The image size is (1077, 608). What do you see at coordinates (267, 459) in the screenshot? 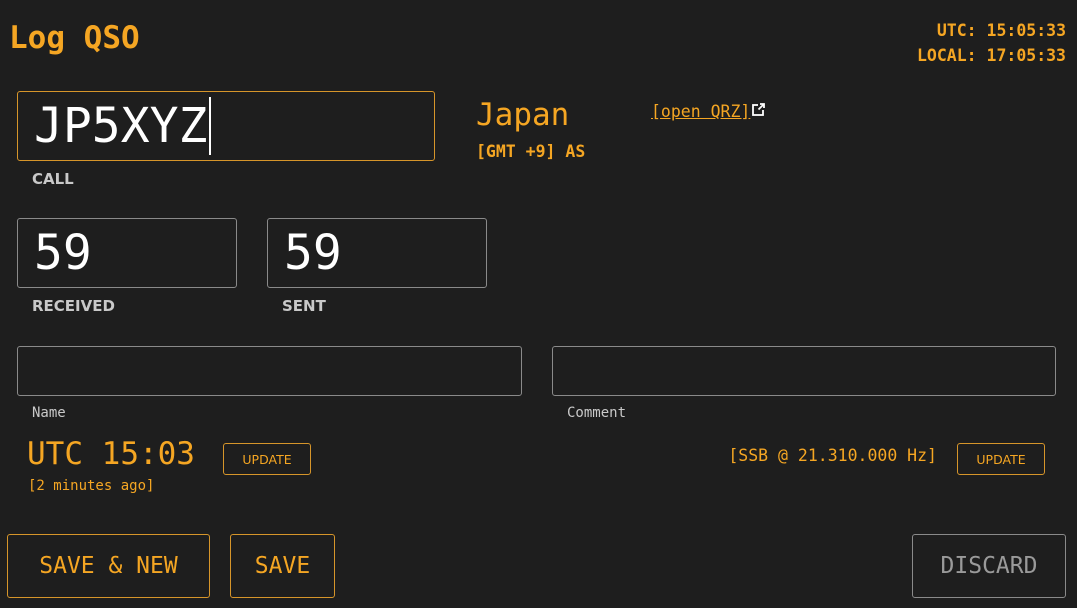
I see `update-time-button: UPDATE` at bounding box center [267, 459].